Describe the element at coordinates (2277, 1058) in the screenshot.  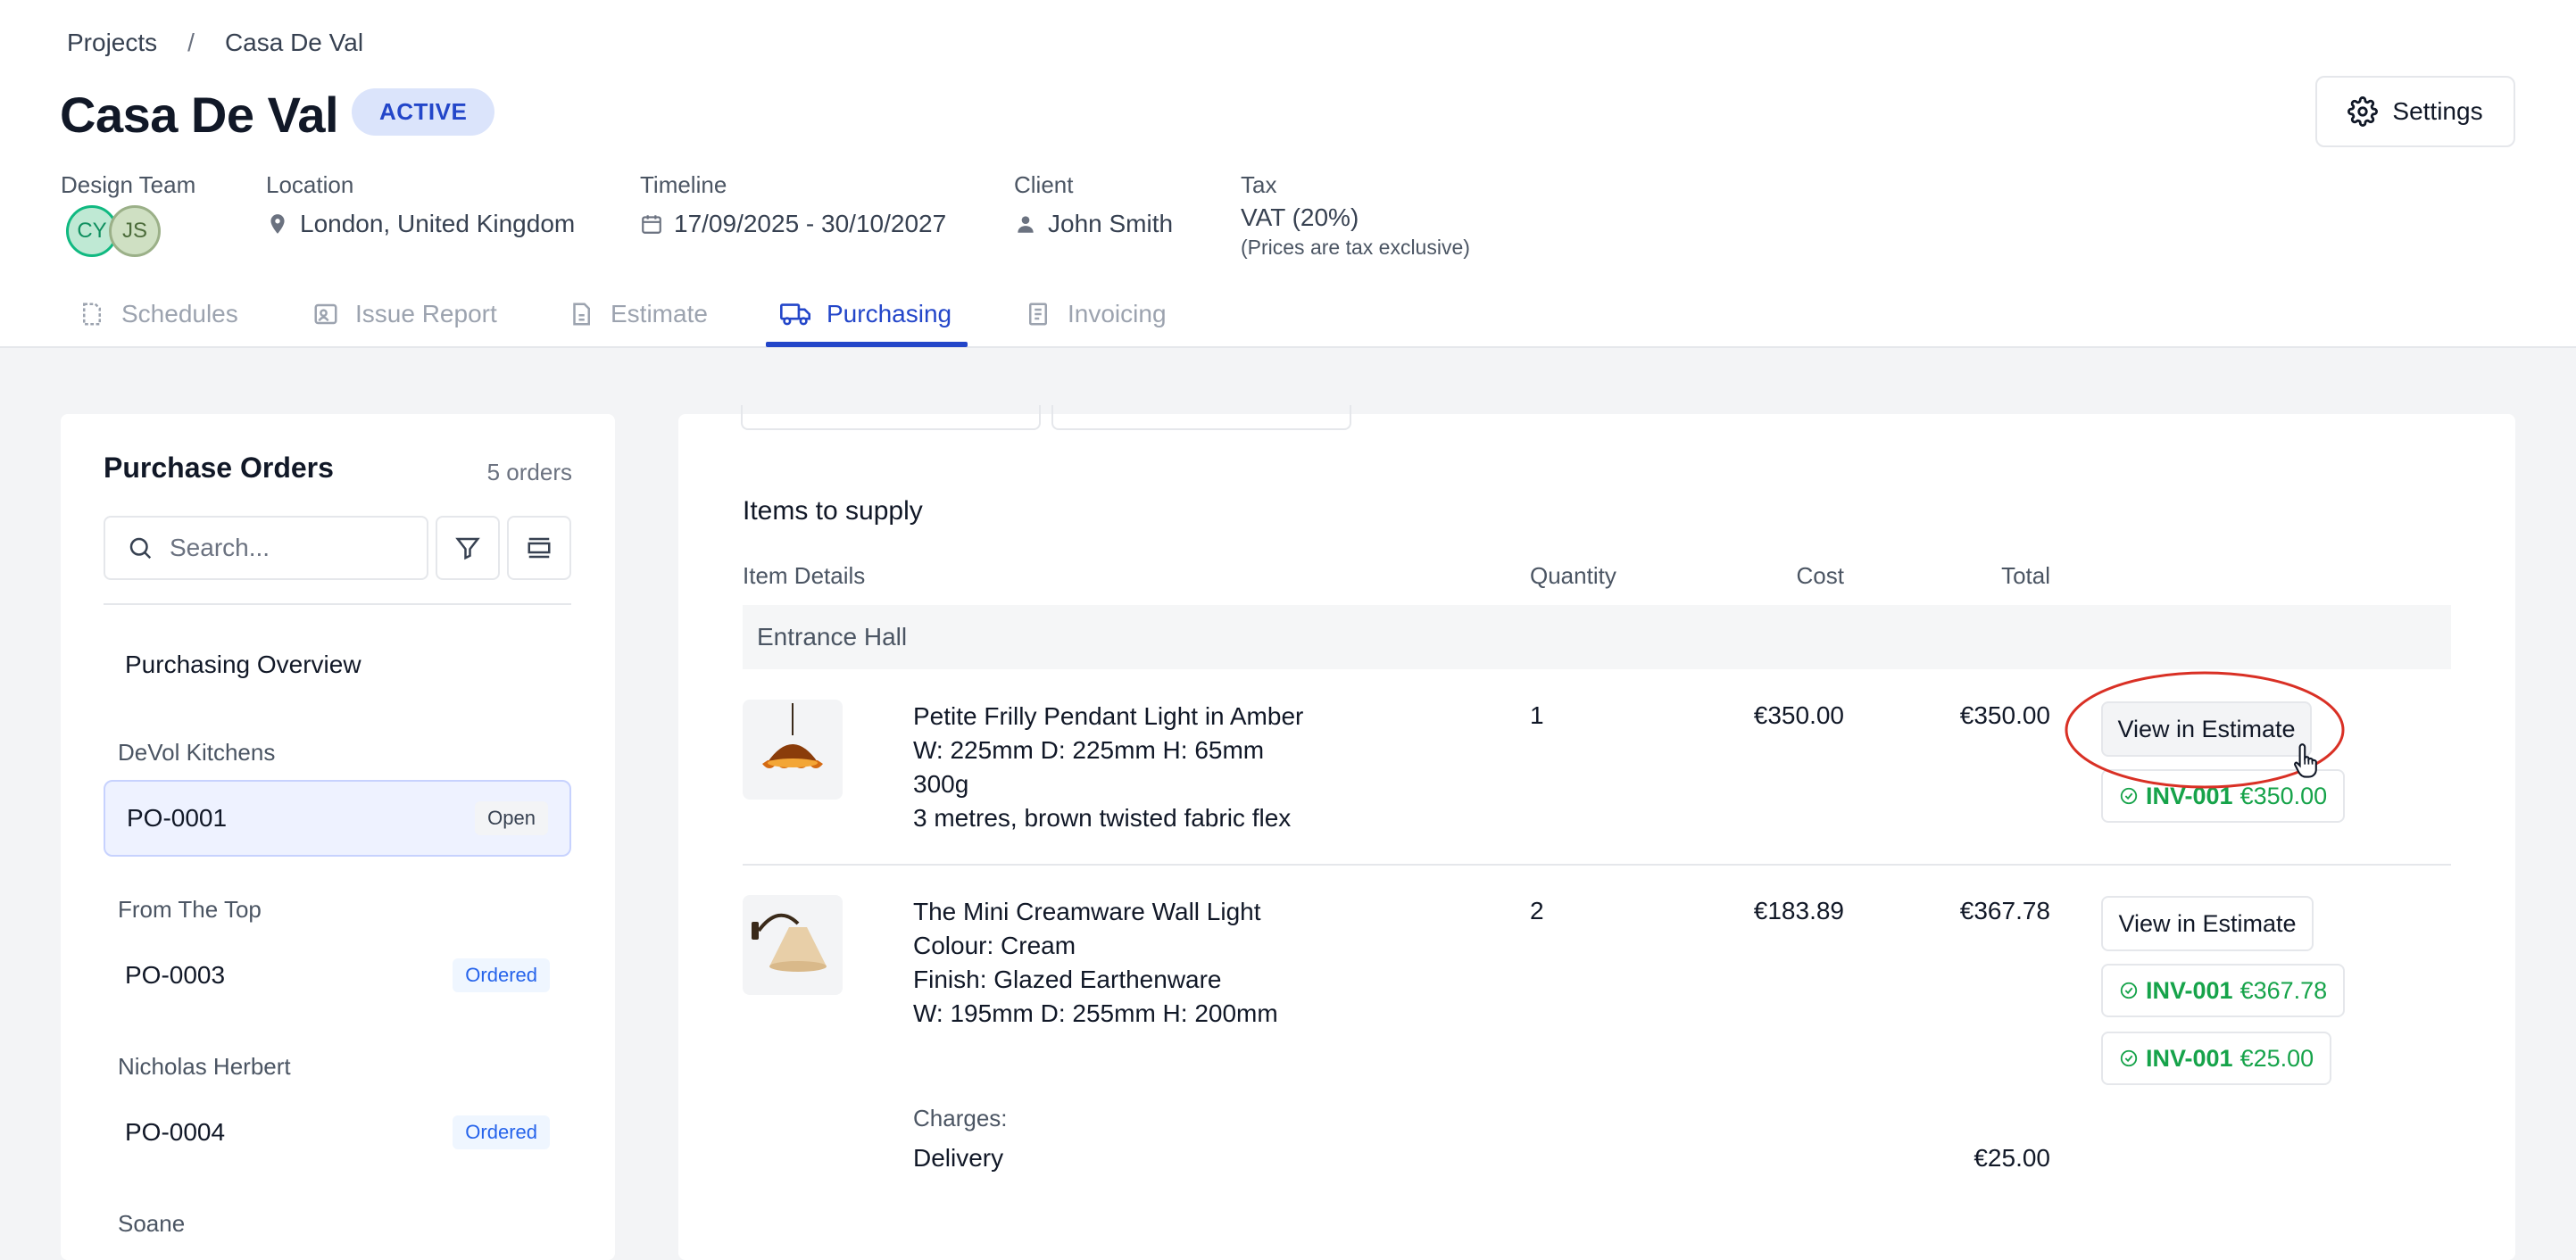
I see `invoice-amount: €25.00` at that location.